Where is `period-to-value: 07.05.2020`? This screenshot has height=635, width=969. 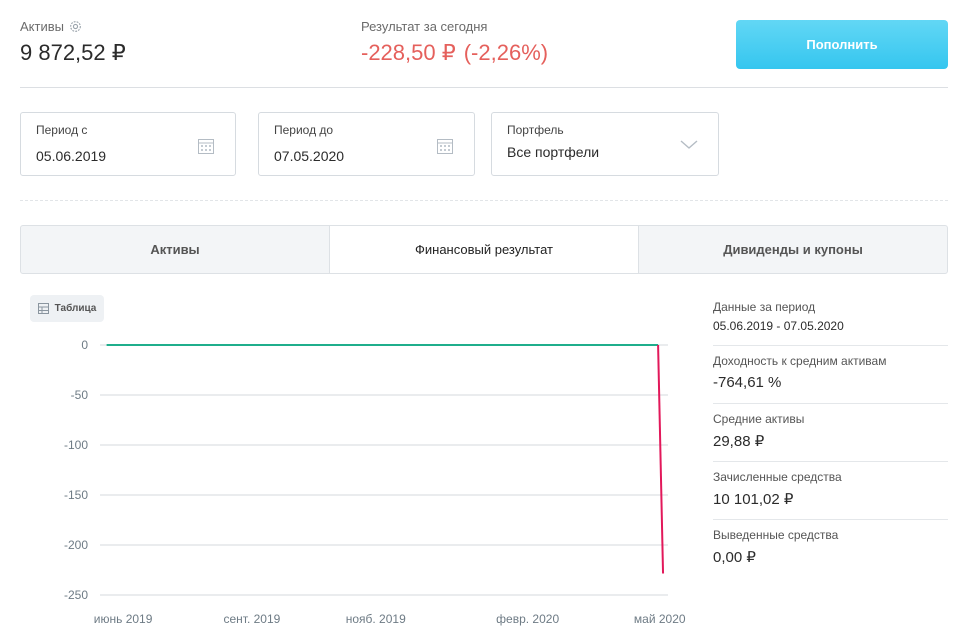
period-to-value: 07.05.2020 is located at coordinates (309, 156).